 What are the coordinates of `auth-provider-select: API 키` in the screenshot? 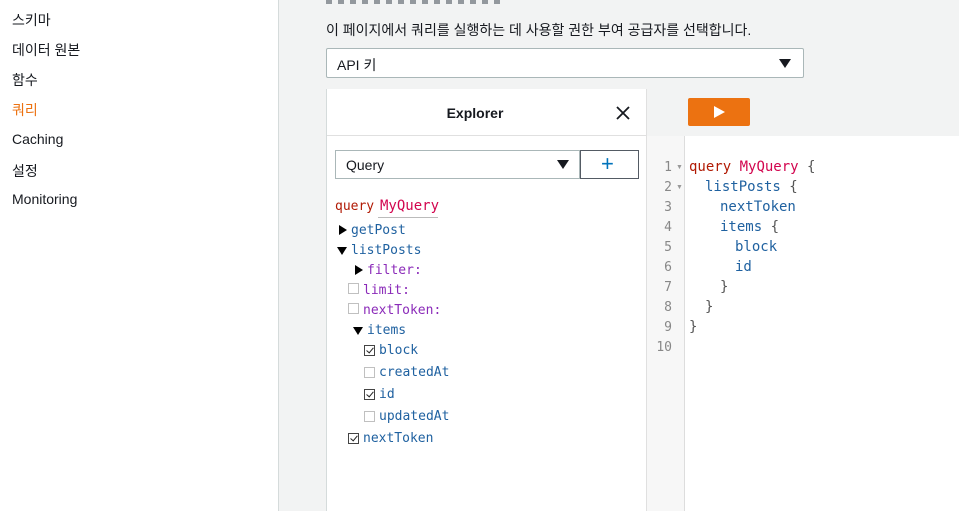 It's located at (565, 63).